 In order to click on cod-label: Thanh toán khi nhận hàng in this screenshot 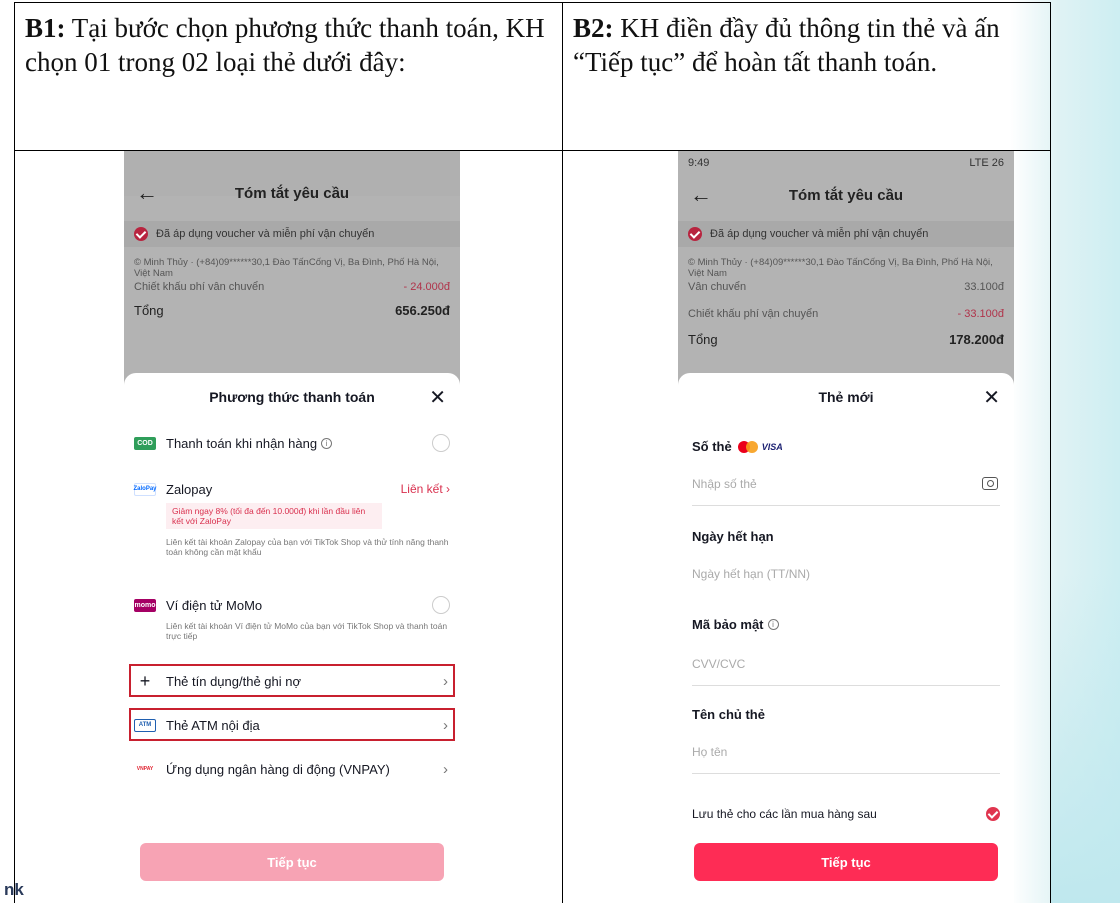, I will do `click(242, 443)`.